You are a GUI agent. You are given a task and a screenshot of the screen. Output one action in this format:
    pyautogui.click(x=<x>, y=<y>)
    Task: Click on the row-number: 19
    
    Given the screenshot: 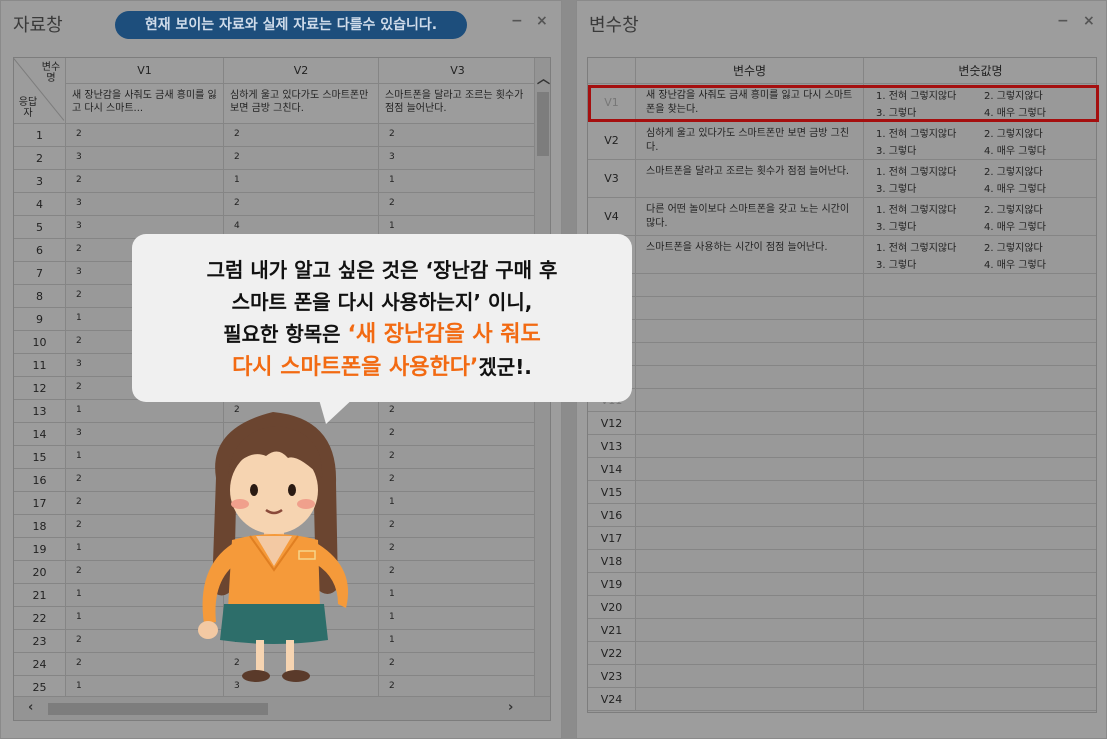 What is the action you would take?
    pyautogui.click(x=40, y=549)
    